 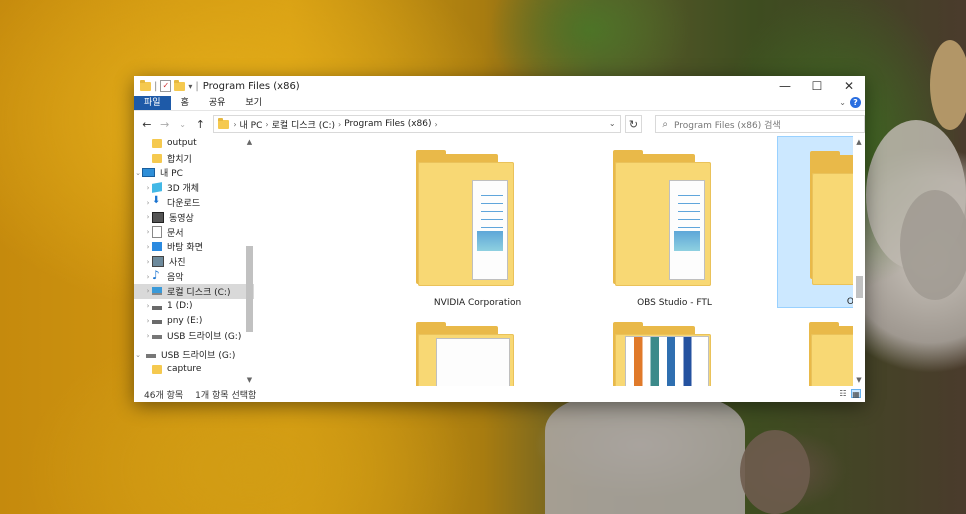 I want to click on window-controls: — ☐ ✕, so click(x=817, y=86).